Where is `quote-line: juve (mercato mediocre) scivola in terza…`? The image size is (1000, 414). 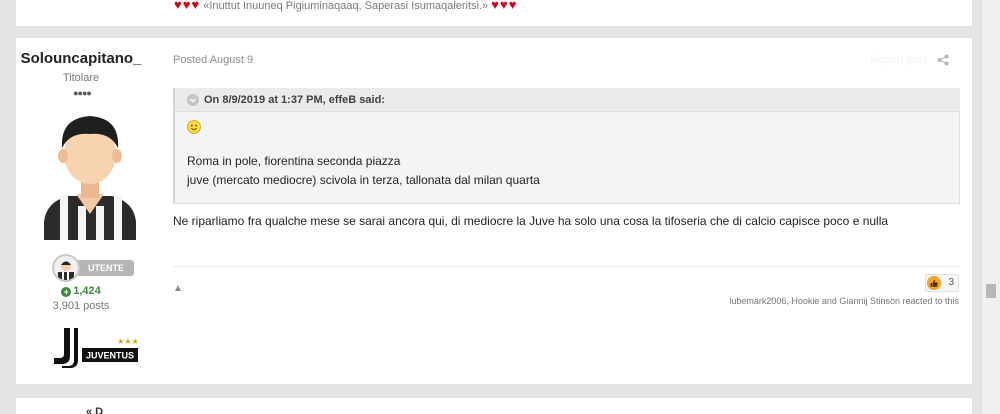
quote-line: juve (mercato mediocre) scivola in terza… is located at coordinates (363, 180).